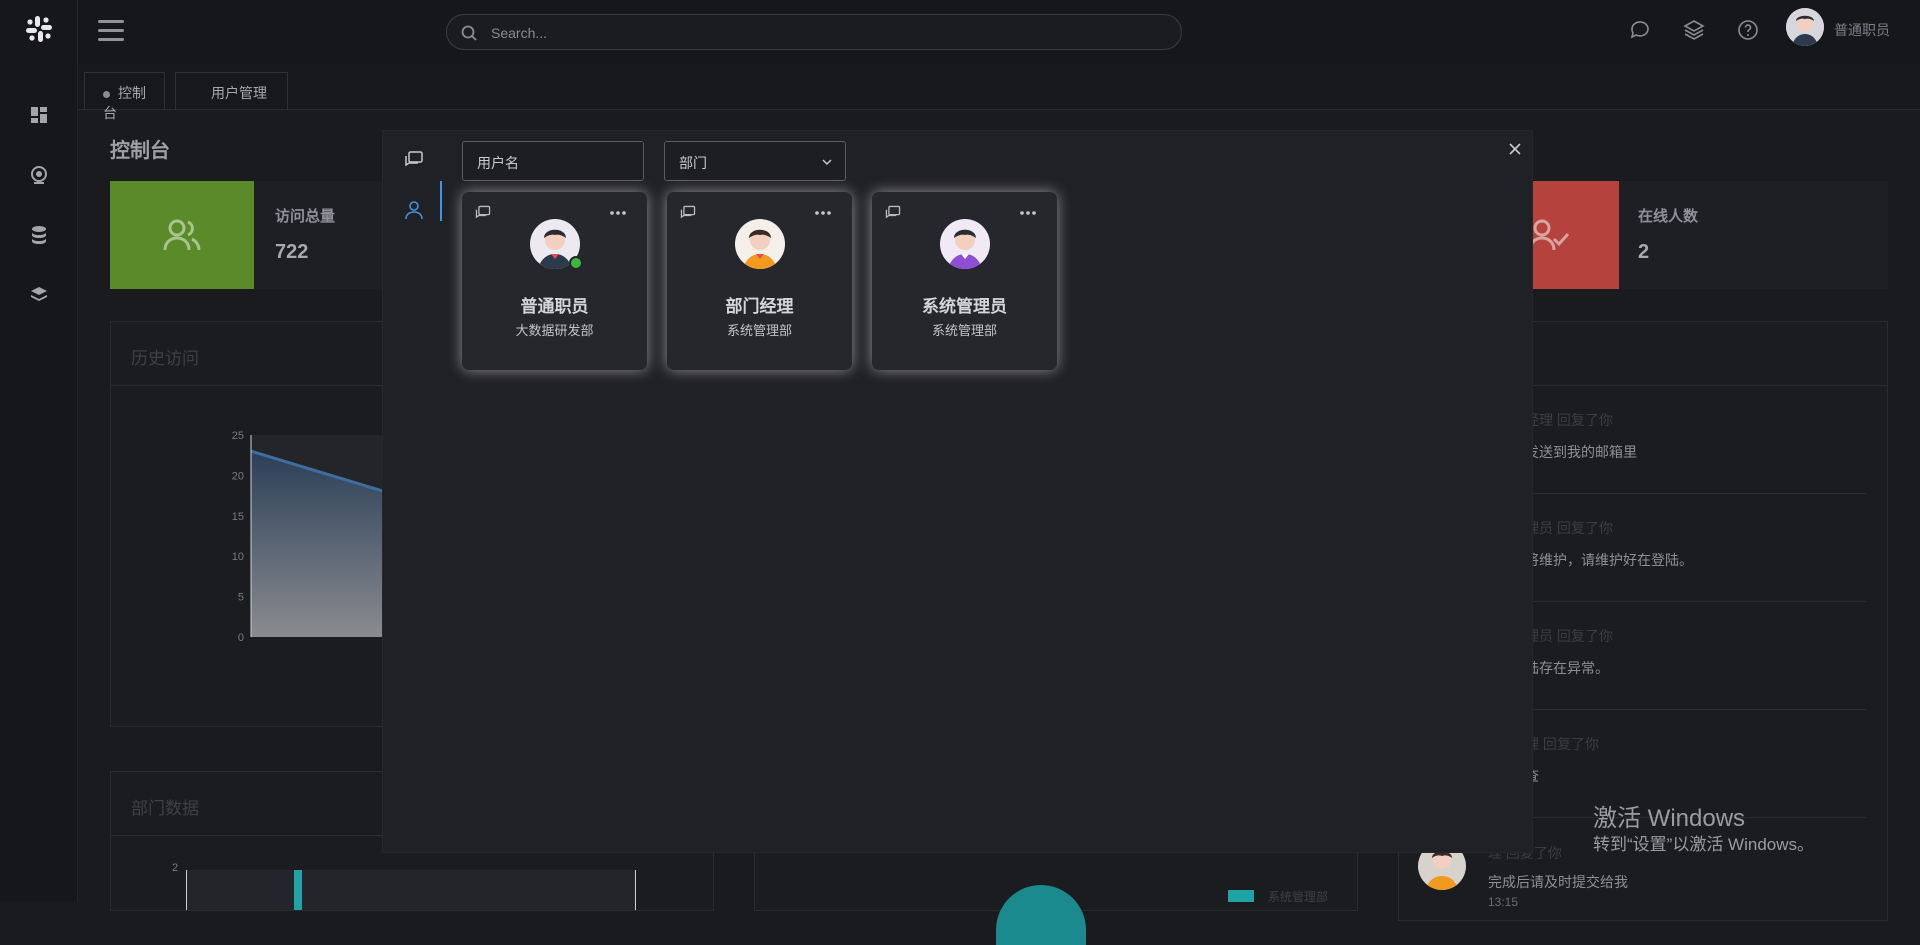 Image resolution: width=1920 pixels, height=945 pixels. I want to click on dept-bar, so click(298, 890).